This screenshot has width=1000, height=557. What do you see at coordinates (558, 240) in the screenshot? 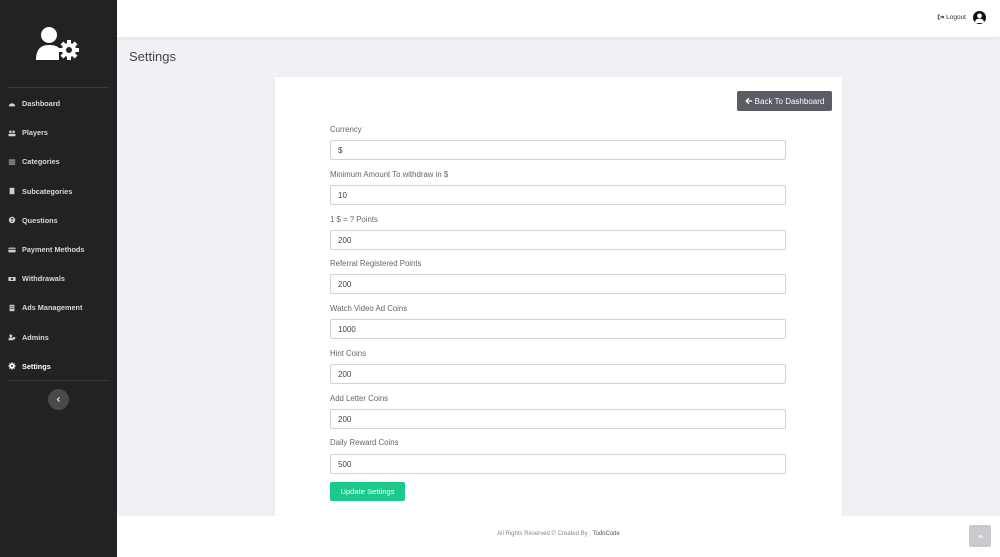
I see `points-rate-input` at bounding box center [558, 240].